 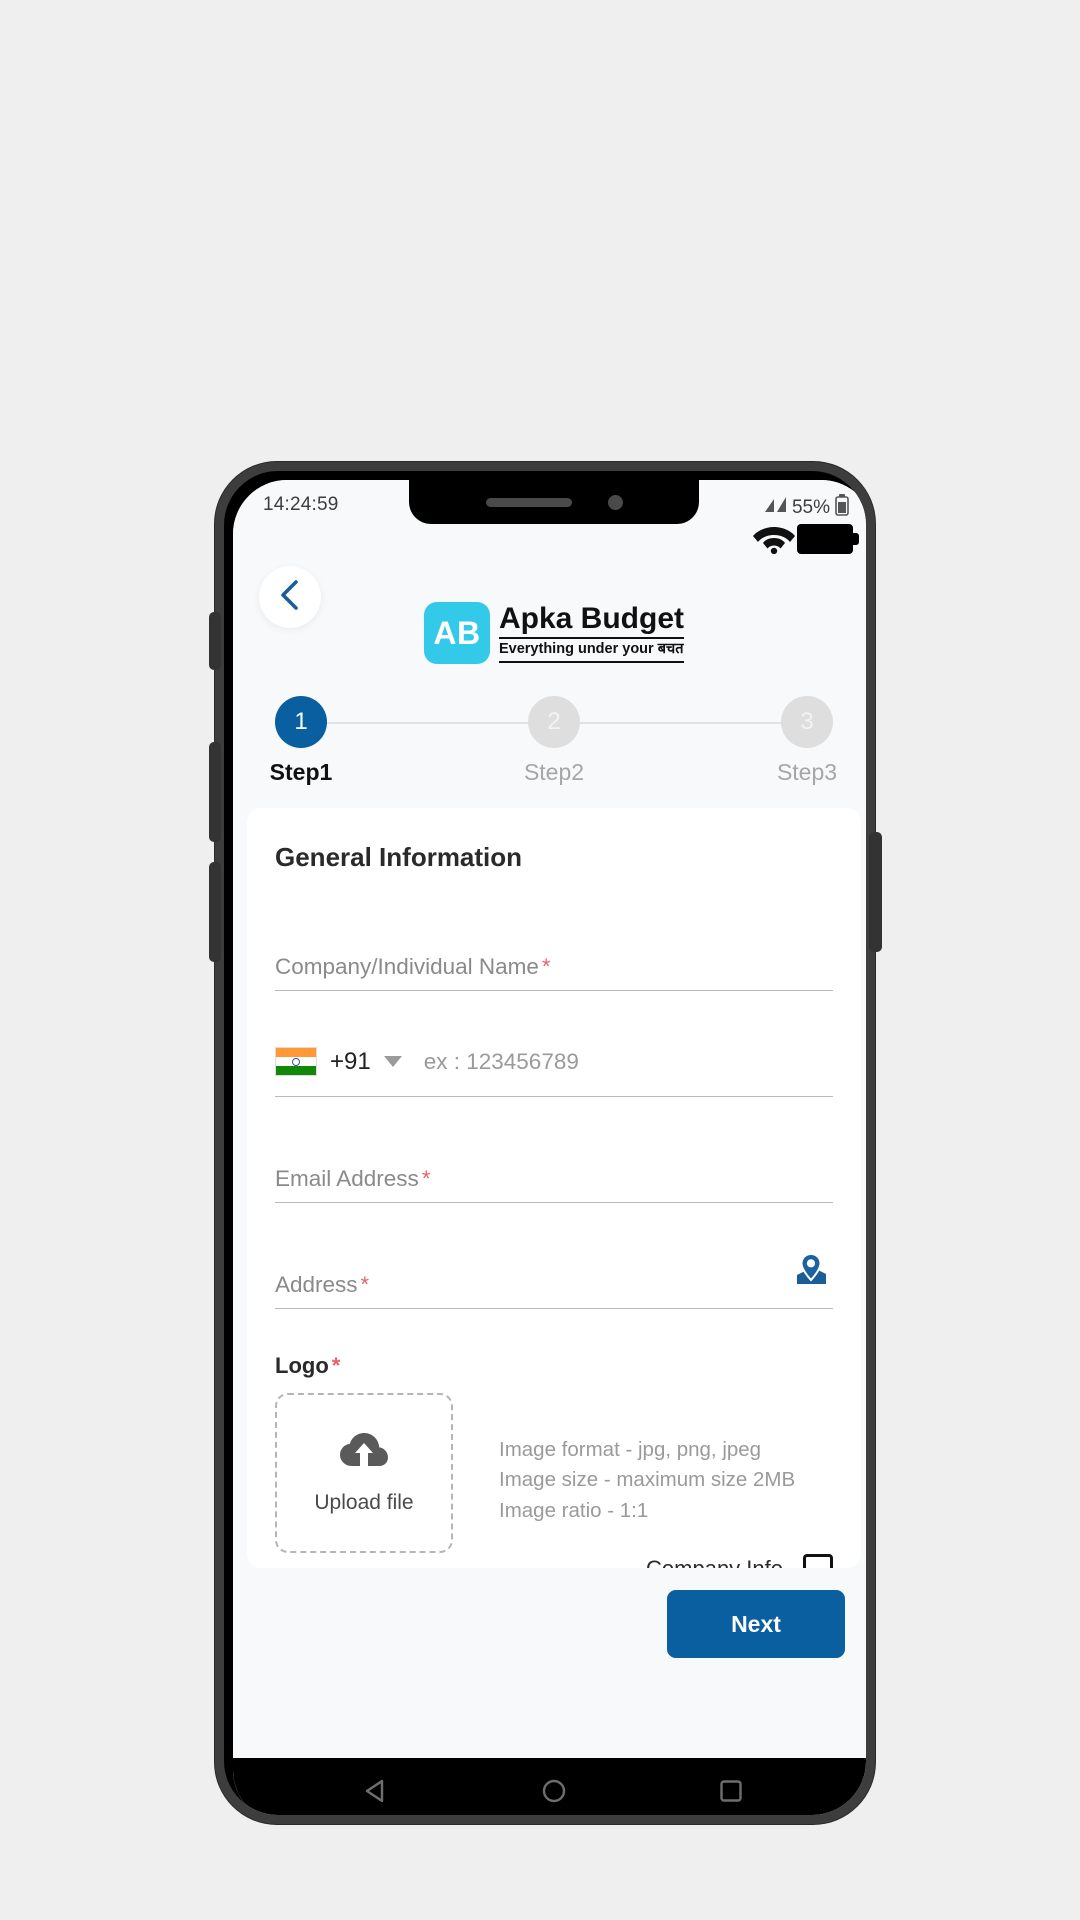 I want to click on step-item-3: 3 Step3, so click(x=807, y=741).